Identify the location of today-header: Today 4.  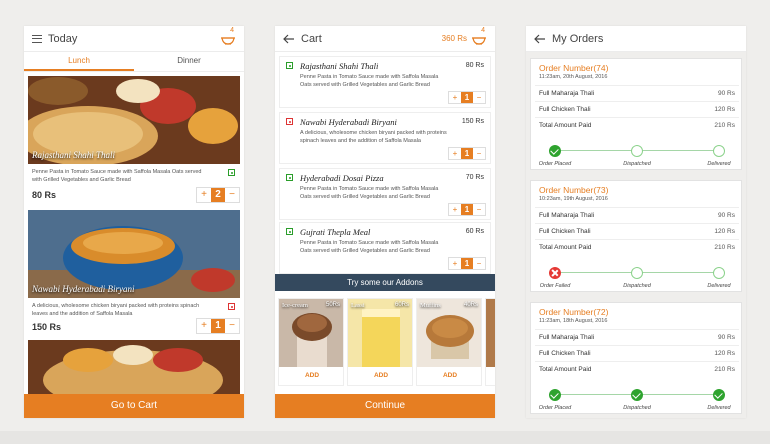
(134, 39).